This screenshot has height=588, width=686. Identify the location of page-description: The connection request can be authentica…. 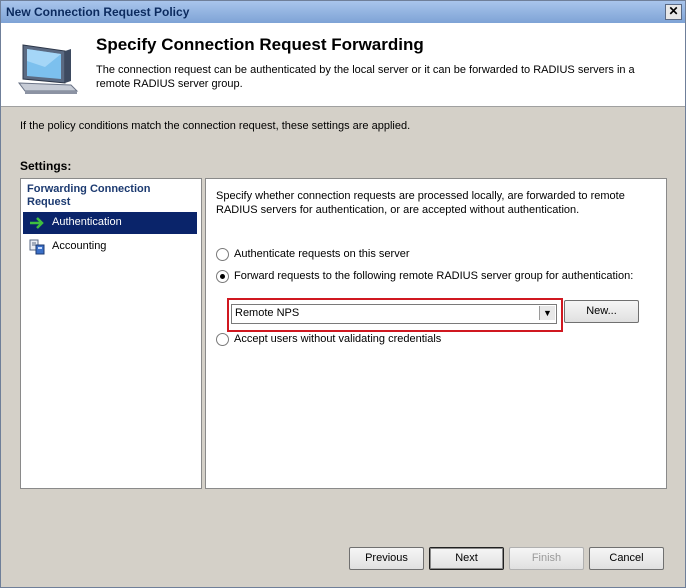
(365, 77).